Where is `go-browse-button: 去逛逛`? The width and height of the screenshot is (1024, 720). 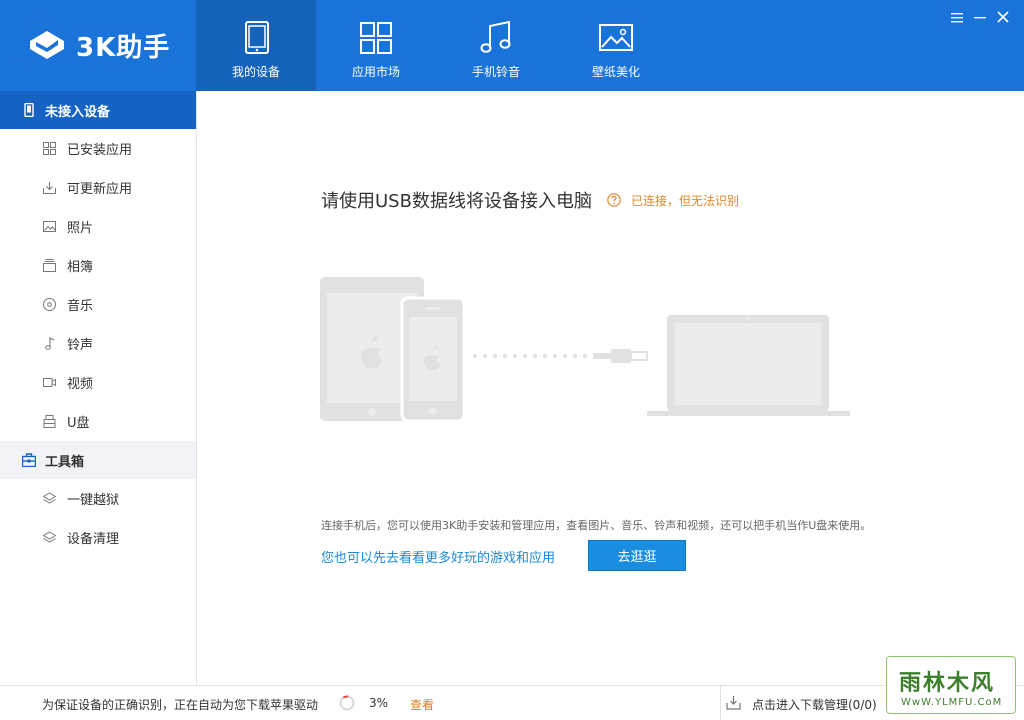 go-browse-button: 去逛逛 is located at coordinates (637, 555).